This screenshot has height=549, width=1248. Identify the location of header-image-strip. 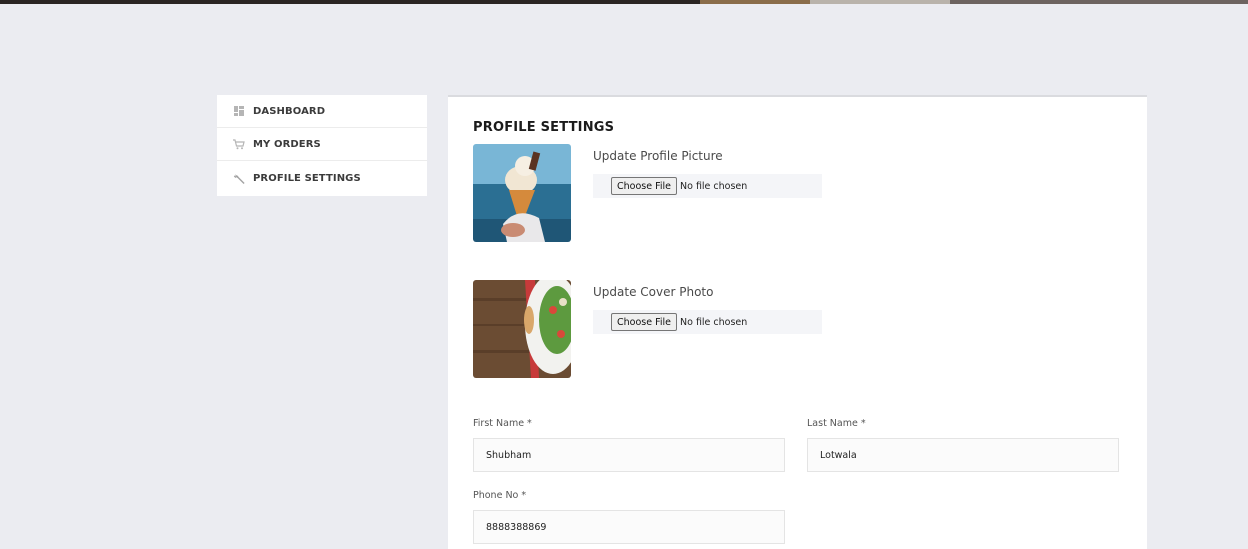
(624, 2).